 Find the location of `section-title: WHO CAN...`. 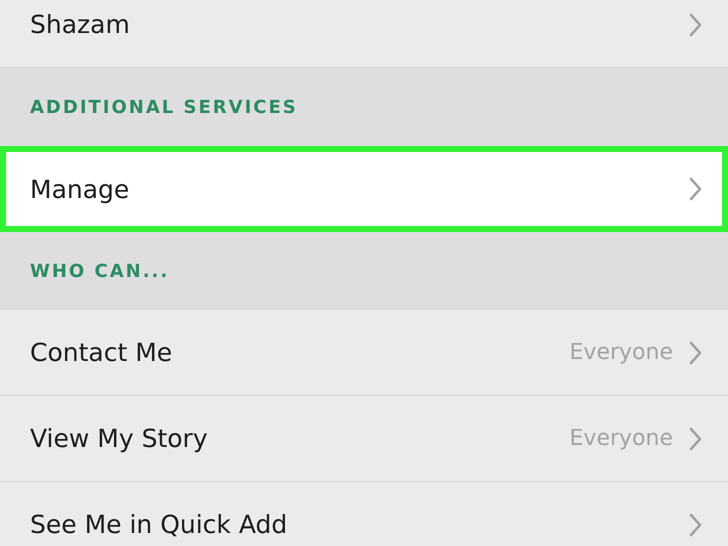

section-title: WHO CAN... is located at coordinates (100, 271).